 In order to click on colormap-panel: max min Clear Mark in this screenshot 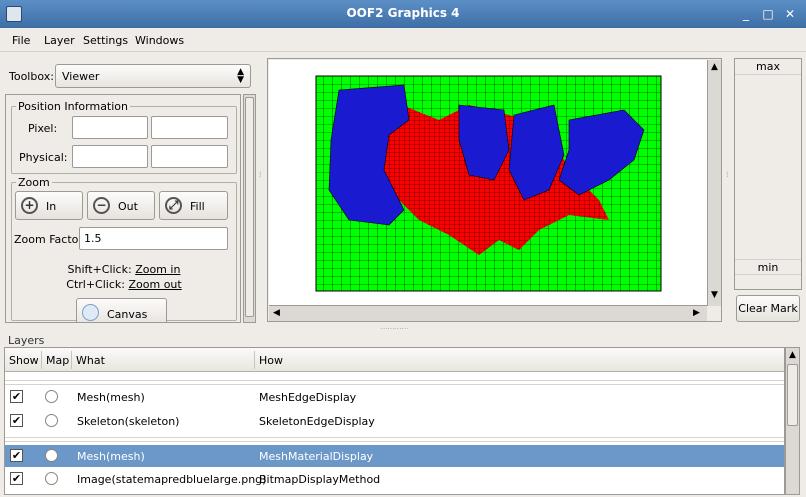, I will do `click(768, 190)`.